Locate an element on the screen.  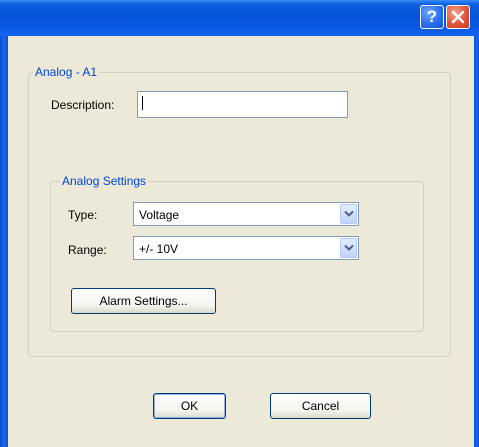
title-bar: ? is located at coordinates (239, 18).